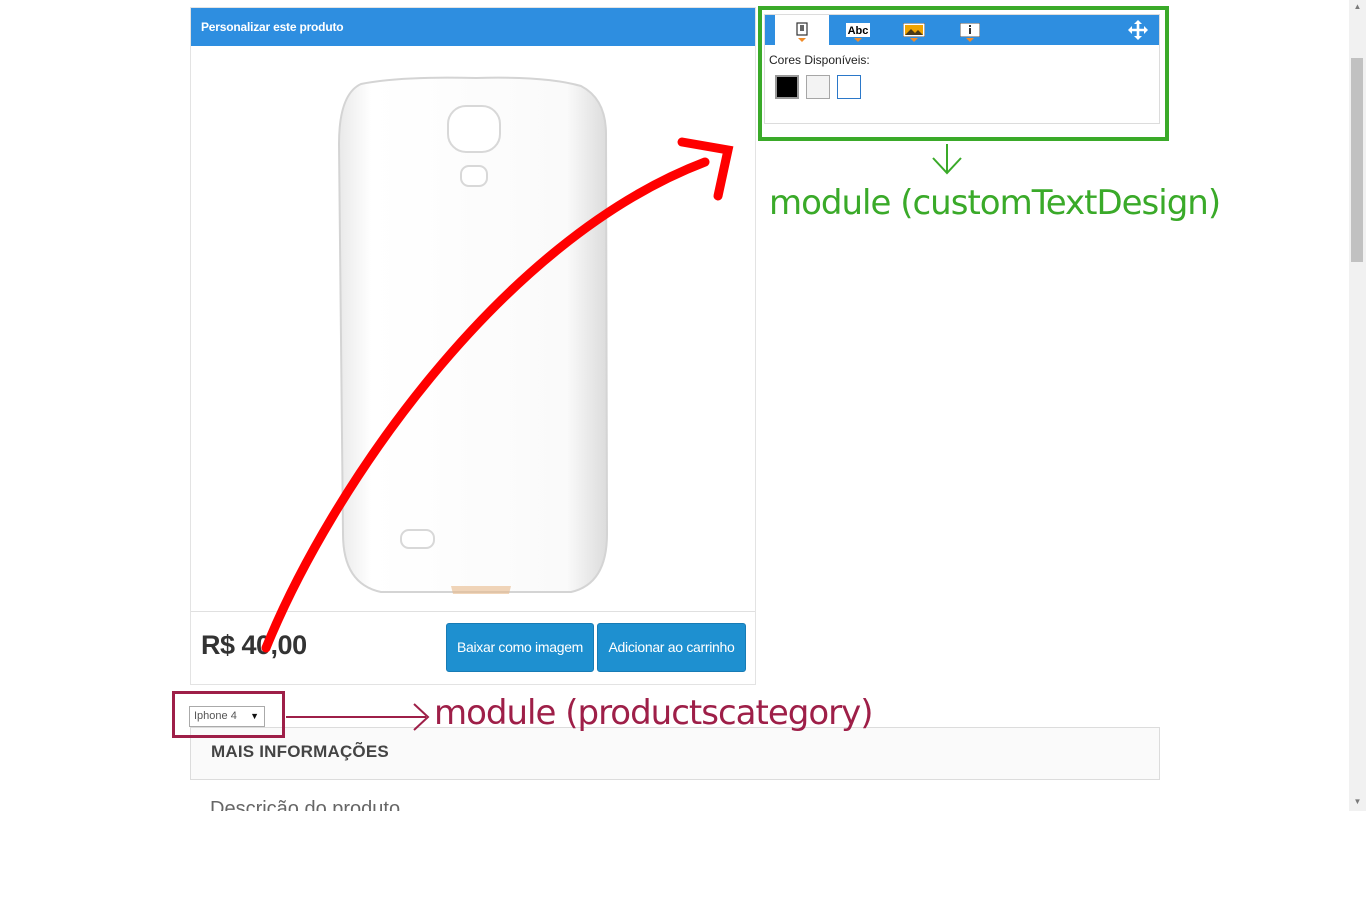  What do you see at coordinates (300, 751) in the screenshot?
I see `more-info-title: MAIS INFORMAÇÕES` at bounding box center [300, 751].